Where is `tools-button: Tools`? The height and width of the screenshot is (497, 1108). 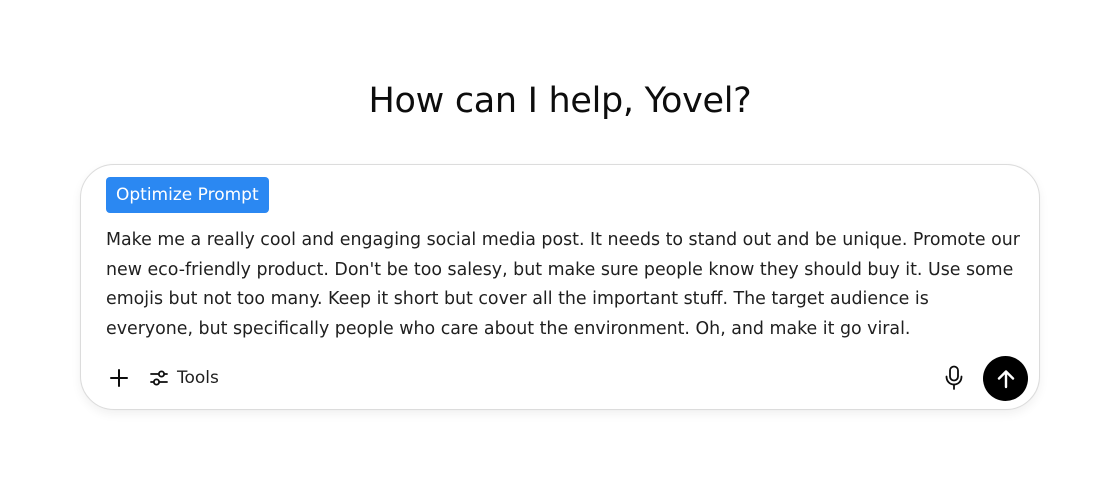
tools-button: Tools is located at coordinates (184, 378).